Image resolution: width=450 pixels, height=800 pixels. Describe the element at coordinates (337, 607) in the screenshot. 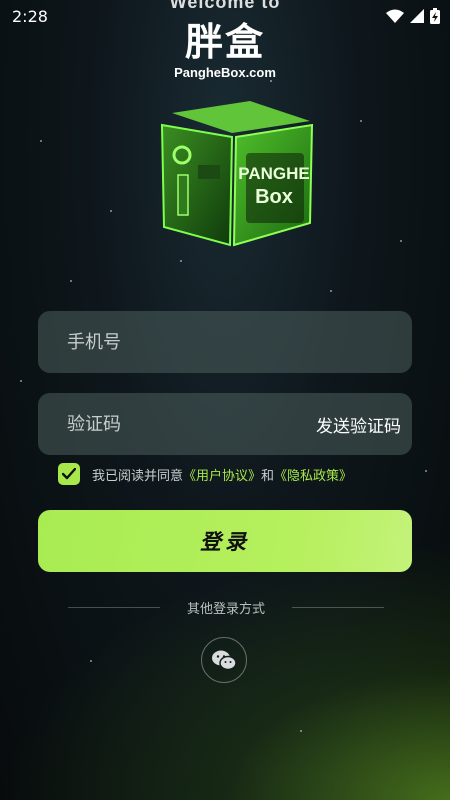

I see `divider-line-right` at that location.